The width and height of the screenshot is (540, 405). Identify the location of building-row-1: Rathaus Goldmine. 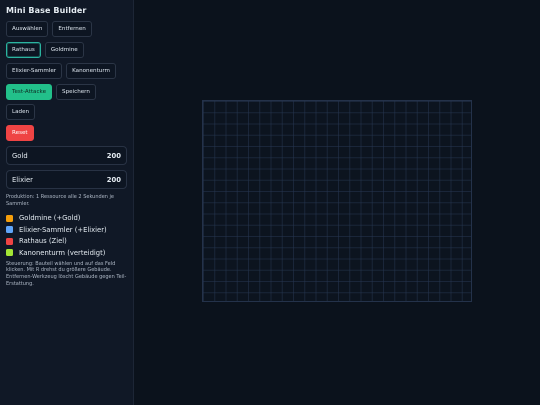
(66, 50).